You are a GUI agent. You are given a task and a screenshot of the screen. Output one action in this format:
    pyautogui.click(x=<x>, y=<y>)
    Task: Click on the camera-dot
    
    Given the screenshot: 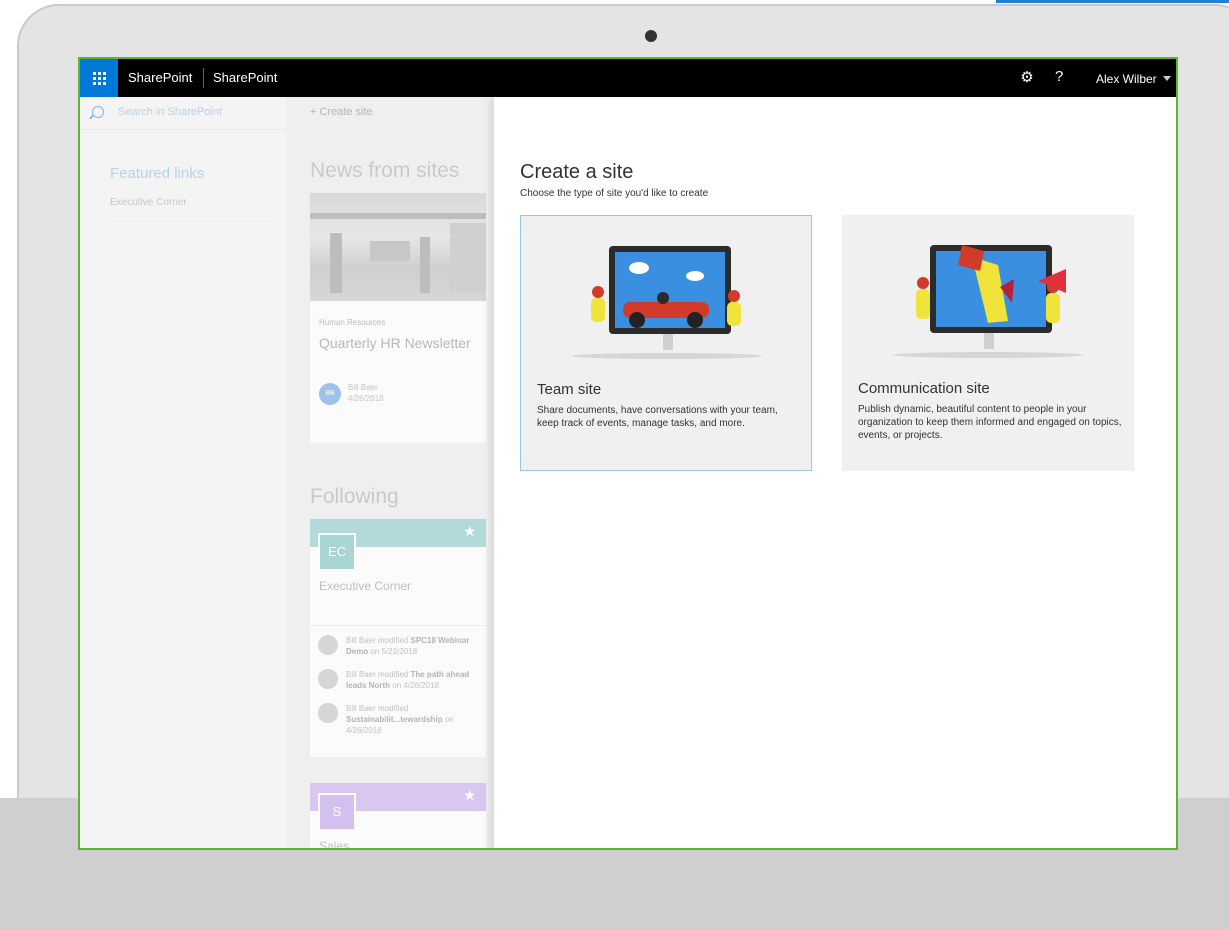 What is the action you would take?
    pyautogui.click(x=651, y=36)
    